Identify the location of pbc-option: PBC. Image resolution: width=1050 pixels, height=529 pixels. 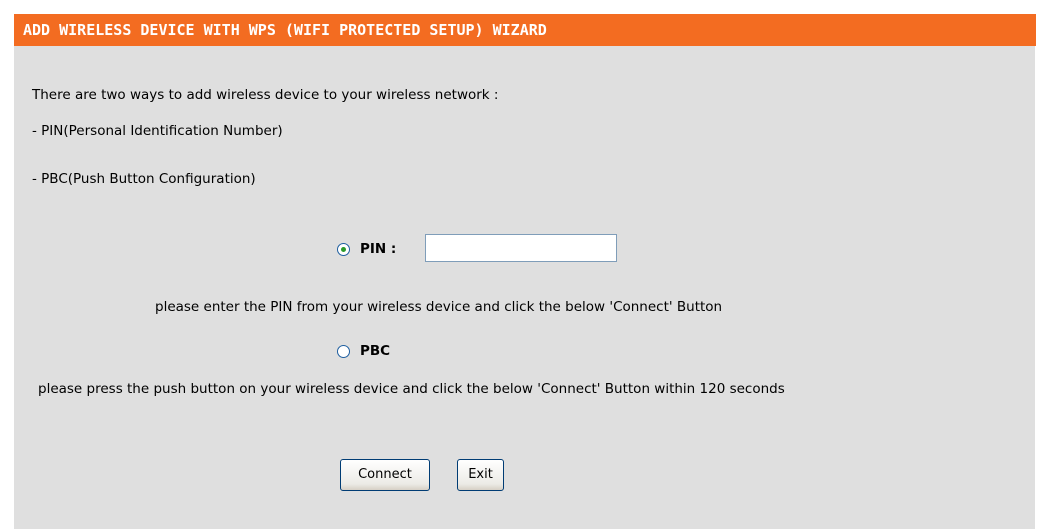
(363, 351).